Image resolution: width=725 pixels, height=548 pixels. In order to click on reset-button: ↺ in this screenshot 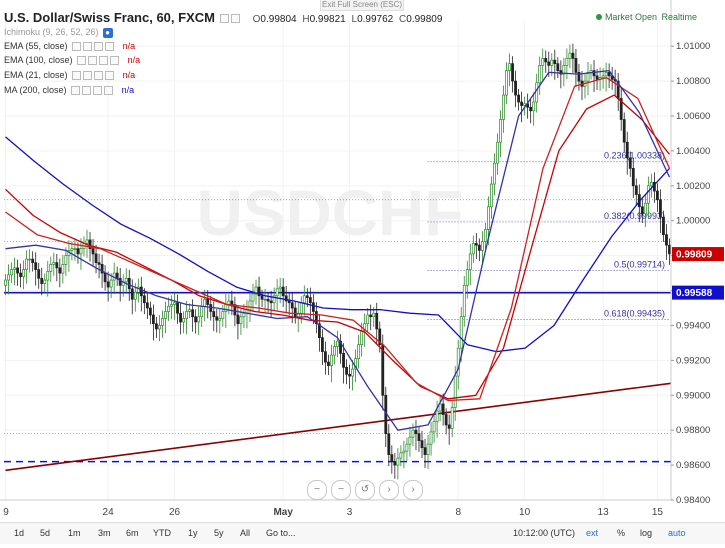, I will do `click(365, 490)`.